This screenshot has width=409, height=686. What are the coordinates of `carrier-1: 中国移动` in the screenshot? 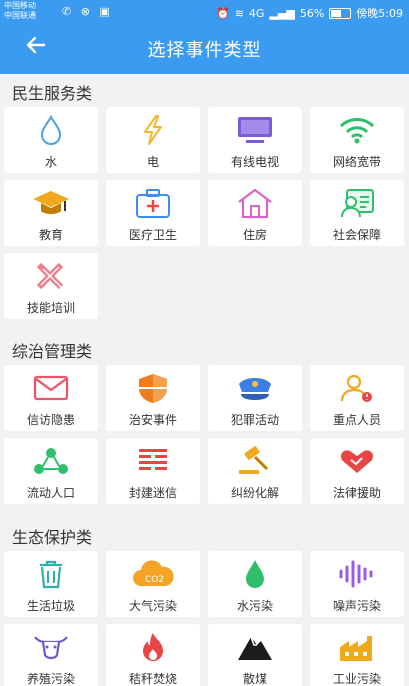 It's located at (20, 5).